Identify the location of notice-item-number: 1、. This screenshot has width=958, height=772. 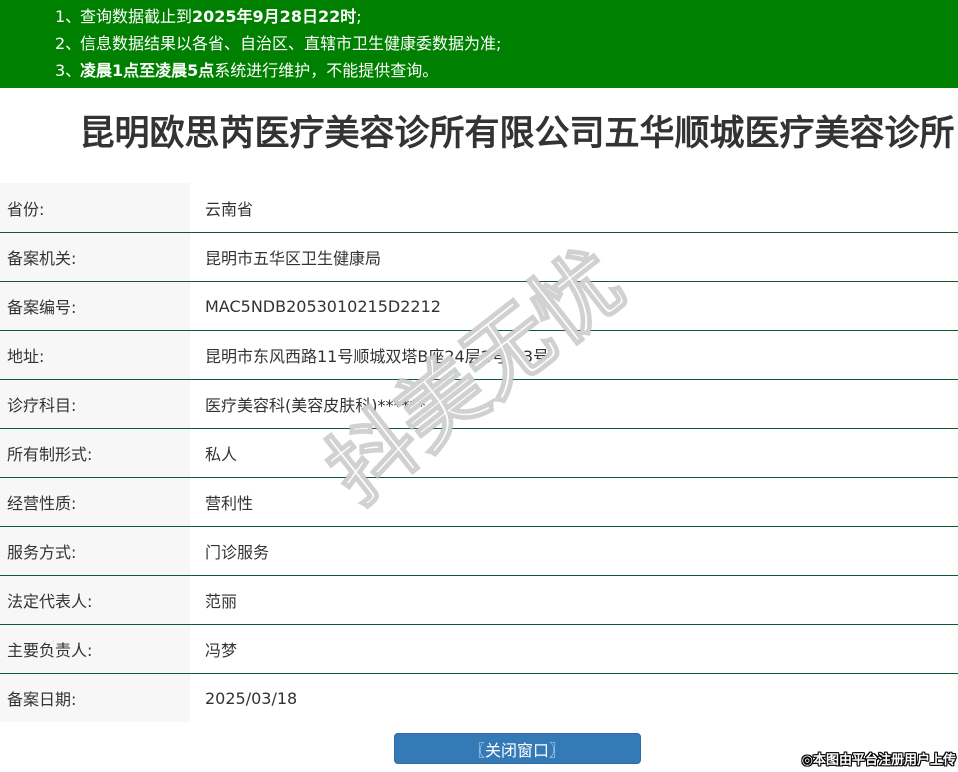
(68, 16).